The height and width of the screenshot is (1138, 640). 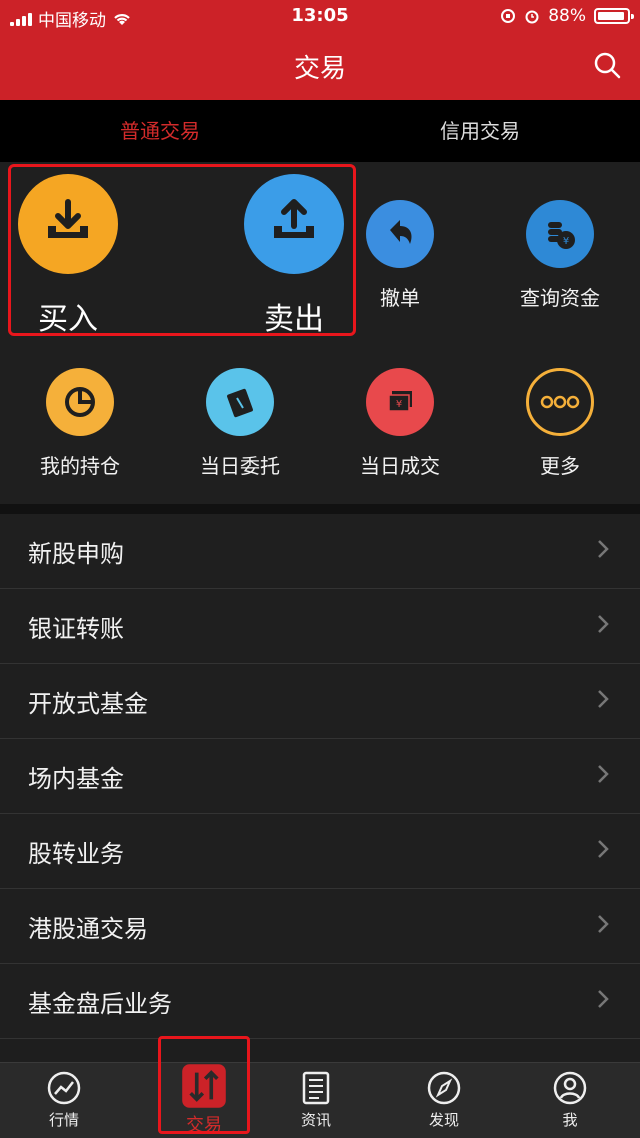 I want to click on tabbar-me: 我, so click(x=570, y=1099).